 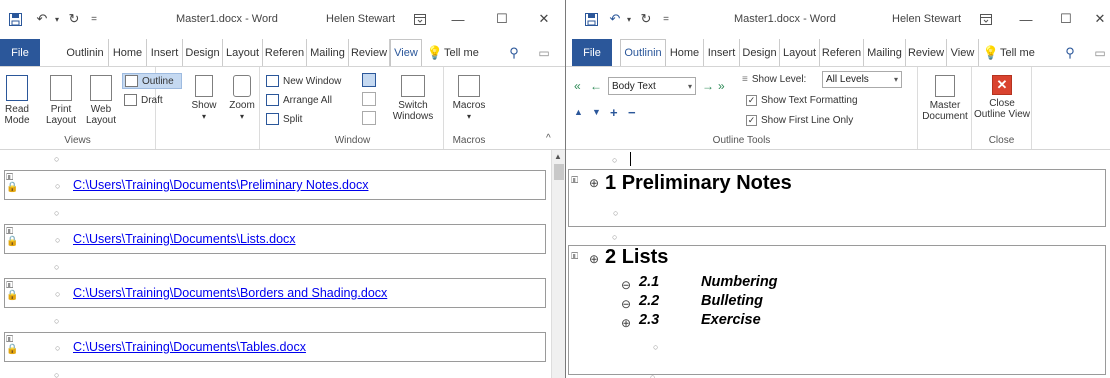 I want to click on scroll-thumb, so click(x=559, y=172).